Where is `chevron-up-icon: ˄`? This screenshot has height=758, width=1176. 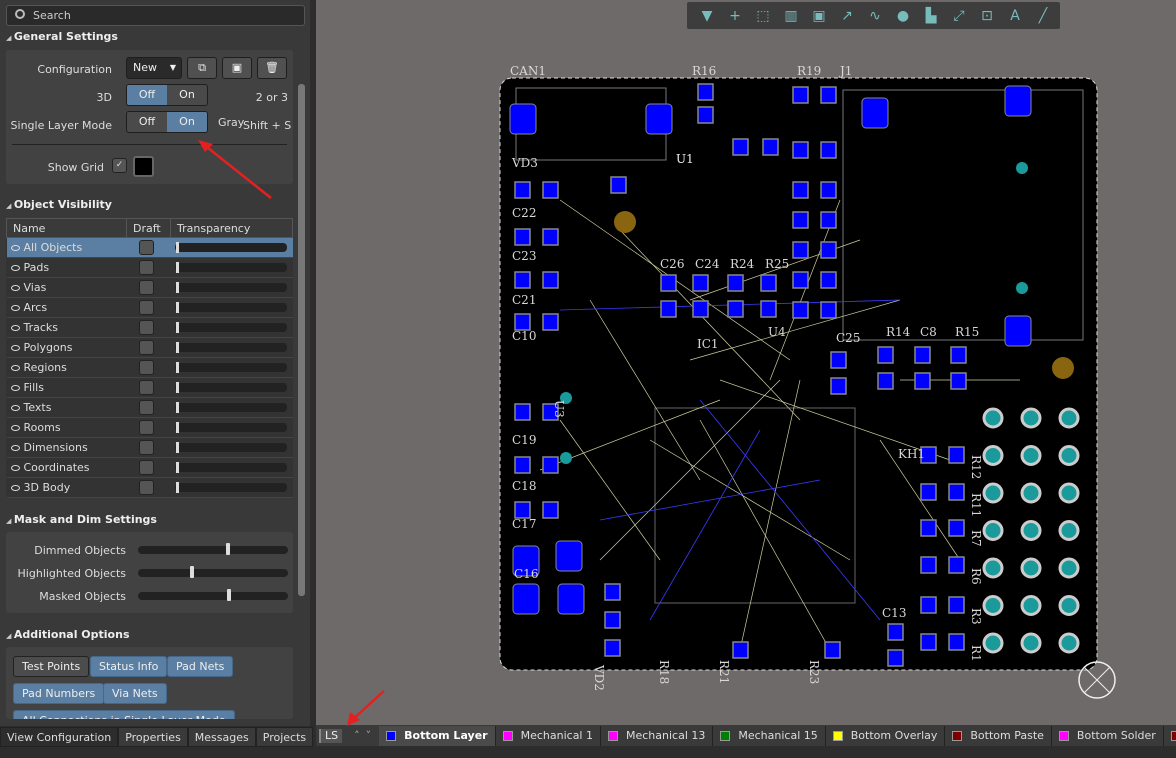
chevron-up-icon: ˄ is located at coordinates (357, 735).